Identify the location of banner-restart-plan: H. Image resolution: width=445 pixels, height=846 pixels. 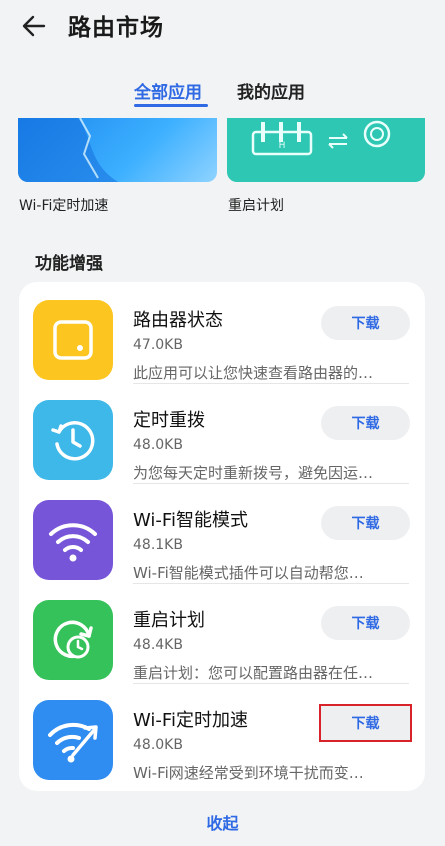
(326, 150).